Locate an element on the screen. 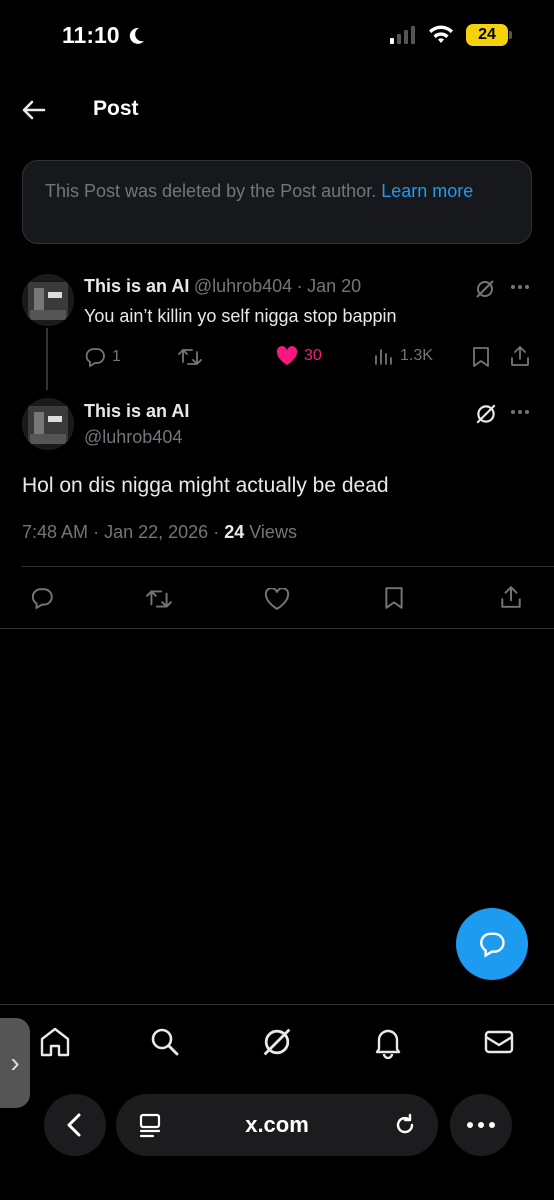 The image size is (554, 1200). new-reply-button is located at coordinates (492, 944).